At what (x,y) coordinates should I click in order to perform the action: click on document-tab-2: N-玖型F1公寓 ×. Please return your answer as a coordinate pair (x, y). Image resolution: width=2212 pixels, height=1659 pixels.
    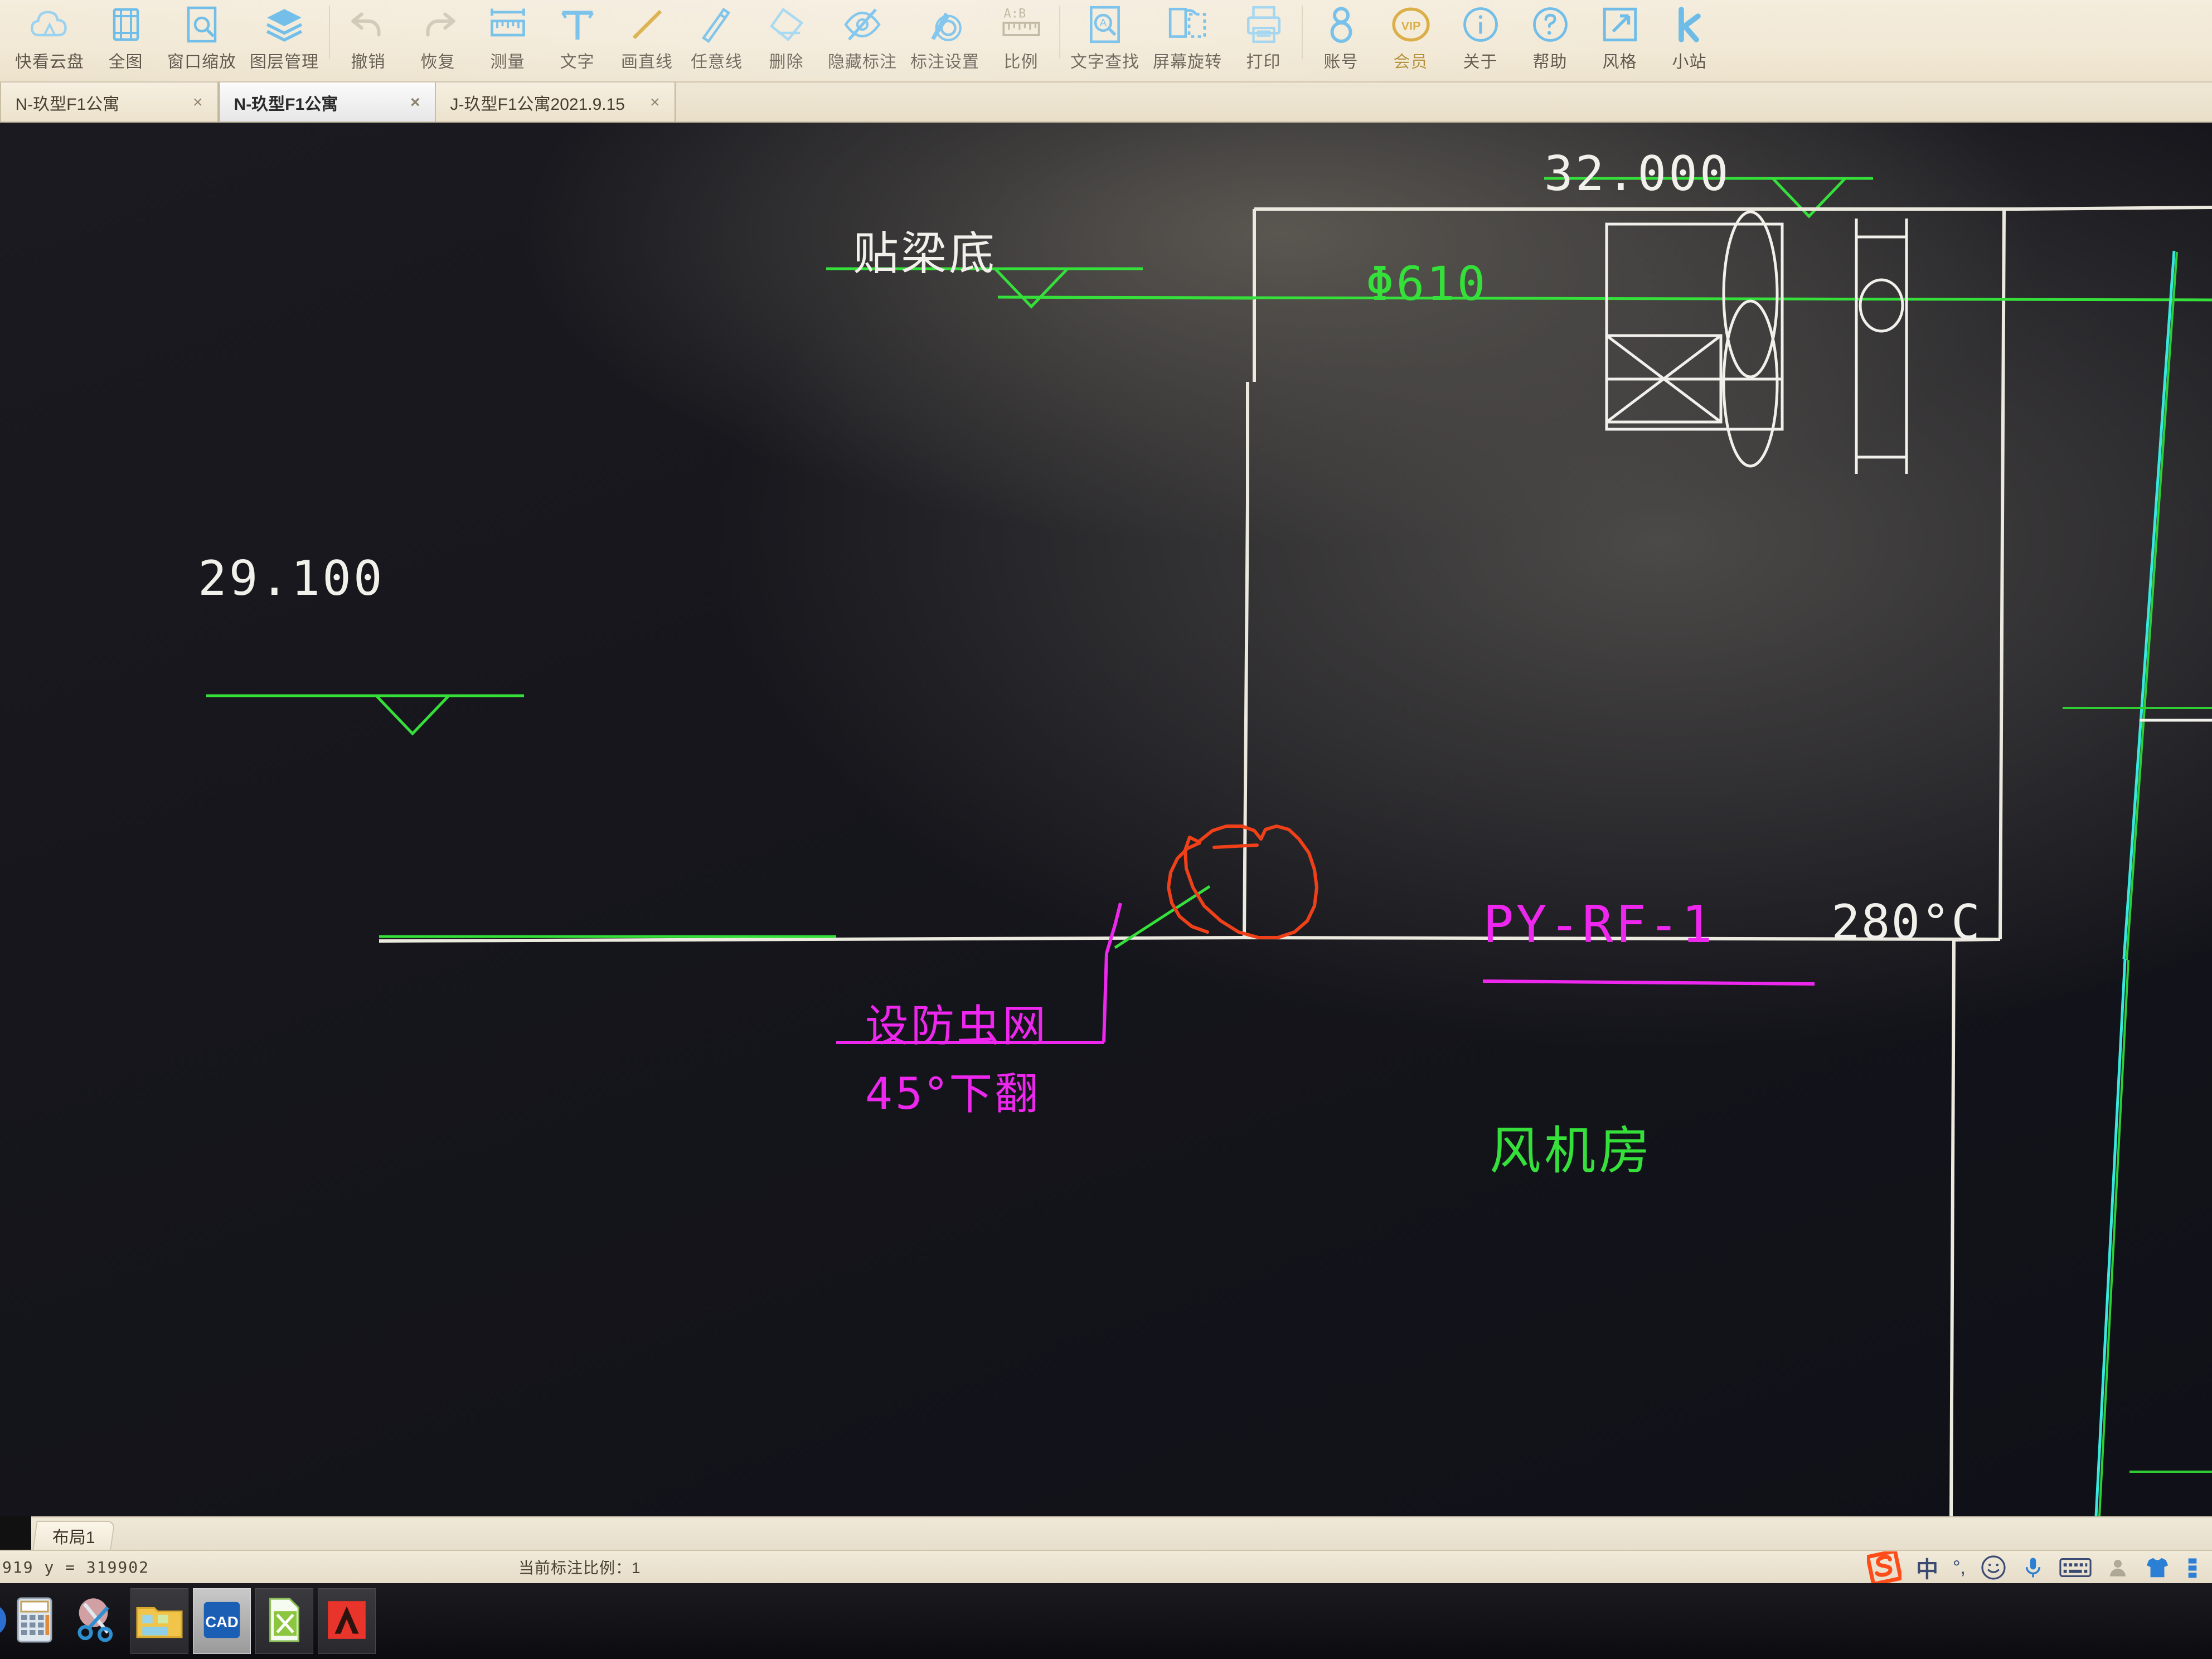
    Looking at the image, I should click on (110, 102).